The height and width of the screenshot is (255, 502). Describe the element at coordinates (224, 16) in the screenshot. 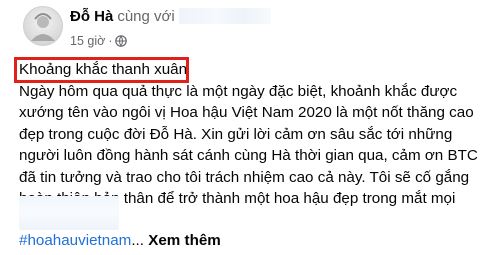

I see `tagged-name-blurred` at that location.